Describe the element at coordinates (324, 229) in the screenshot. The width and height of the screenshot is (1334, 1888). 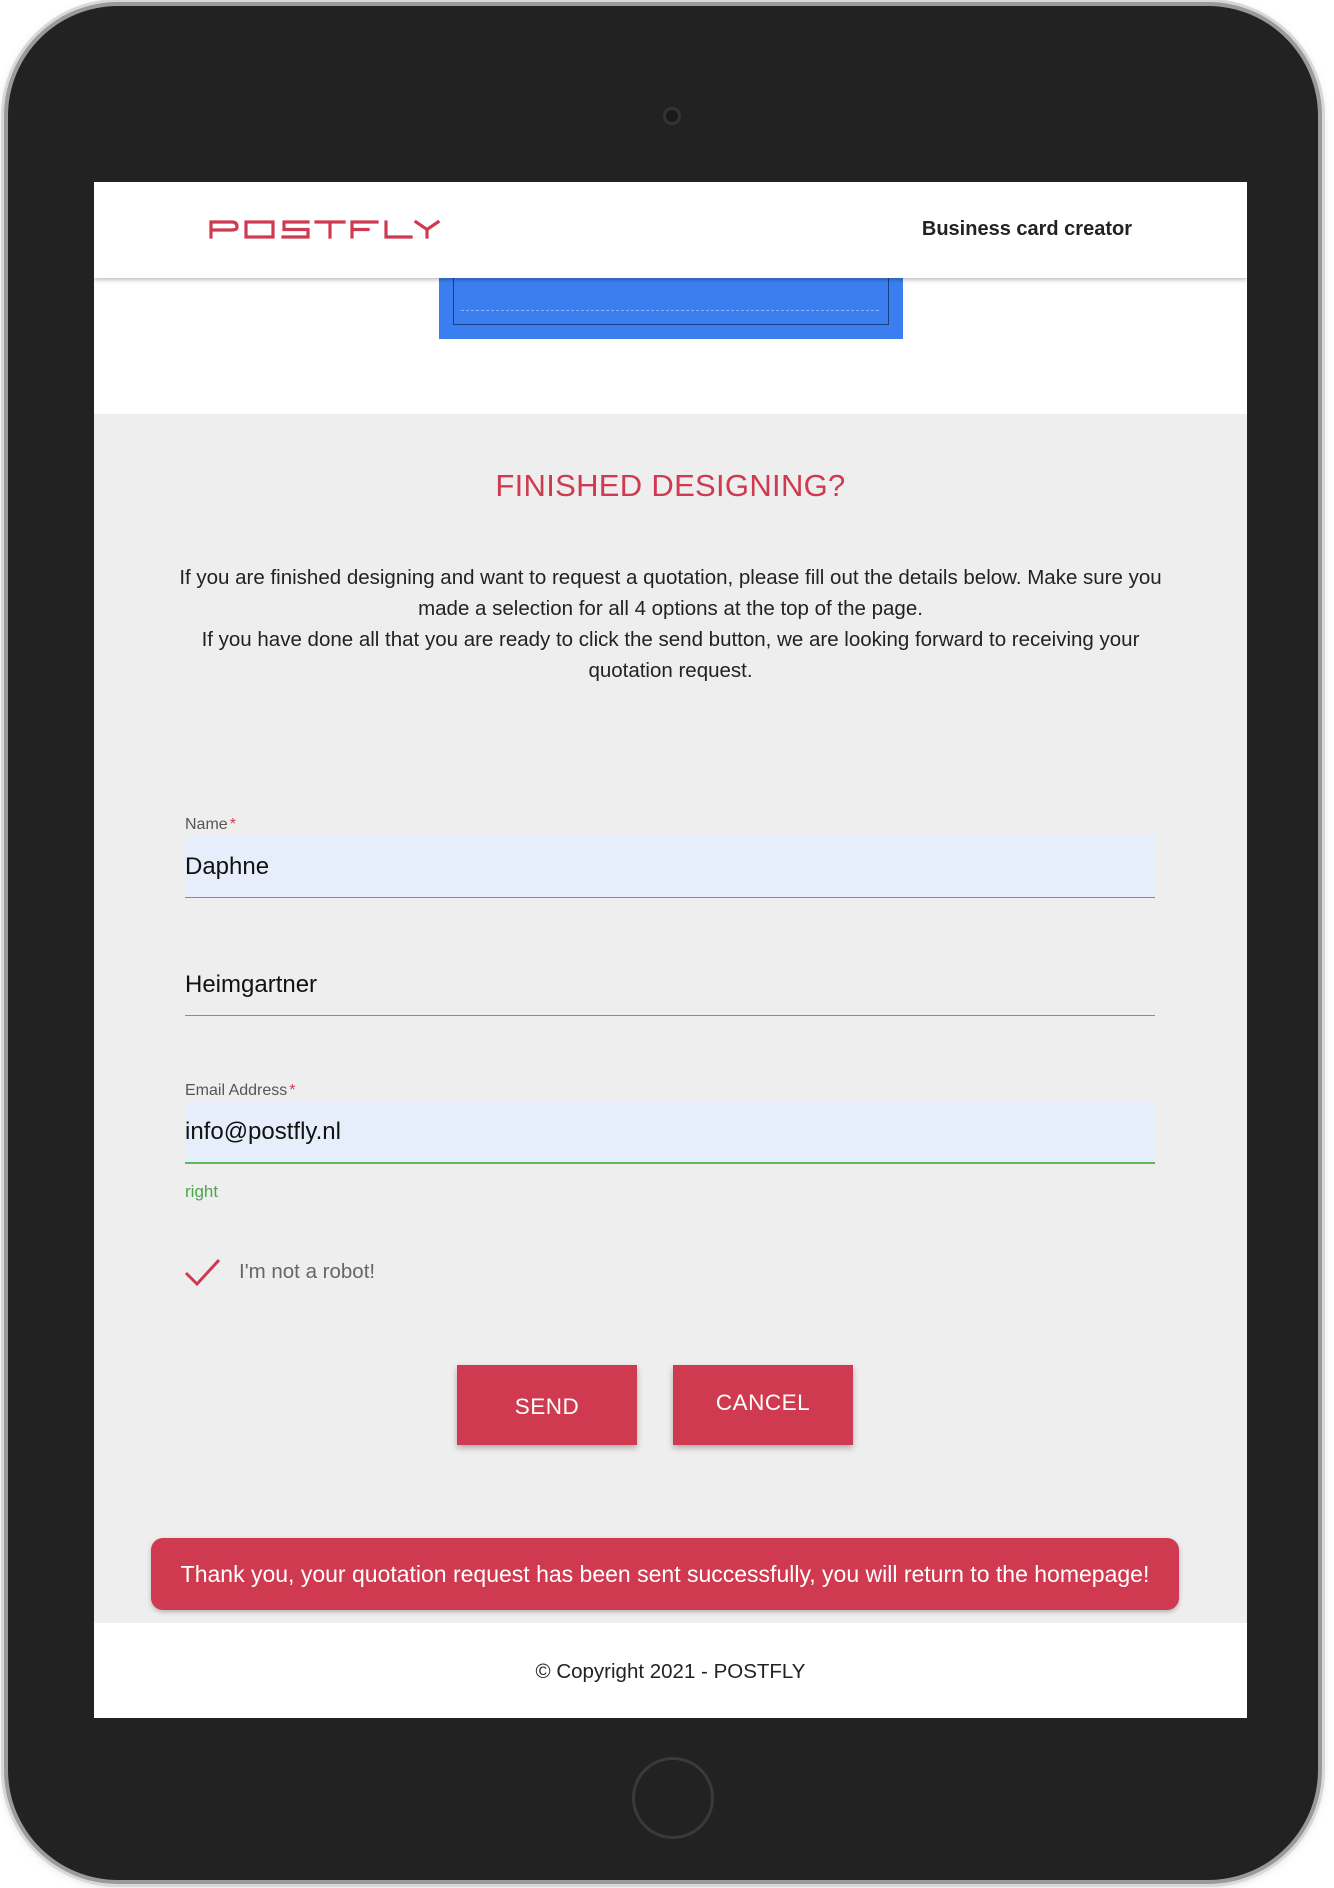
I see `postfly-logo` at that location.